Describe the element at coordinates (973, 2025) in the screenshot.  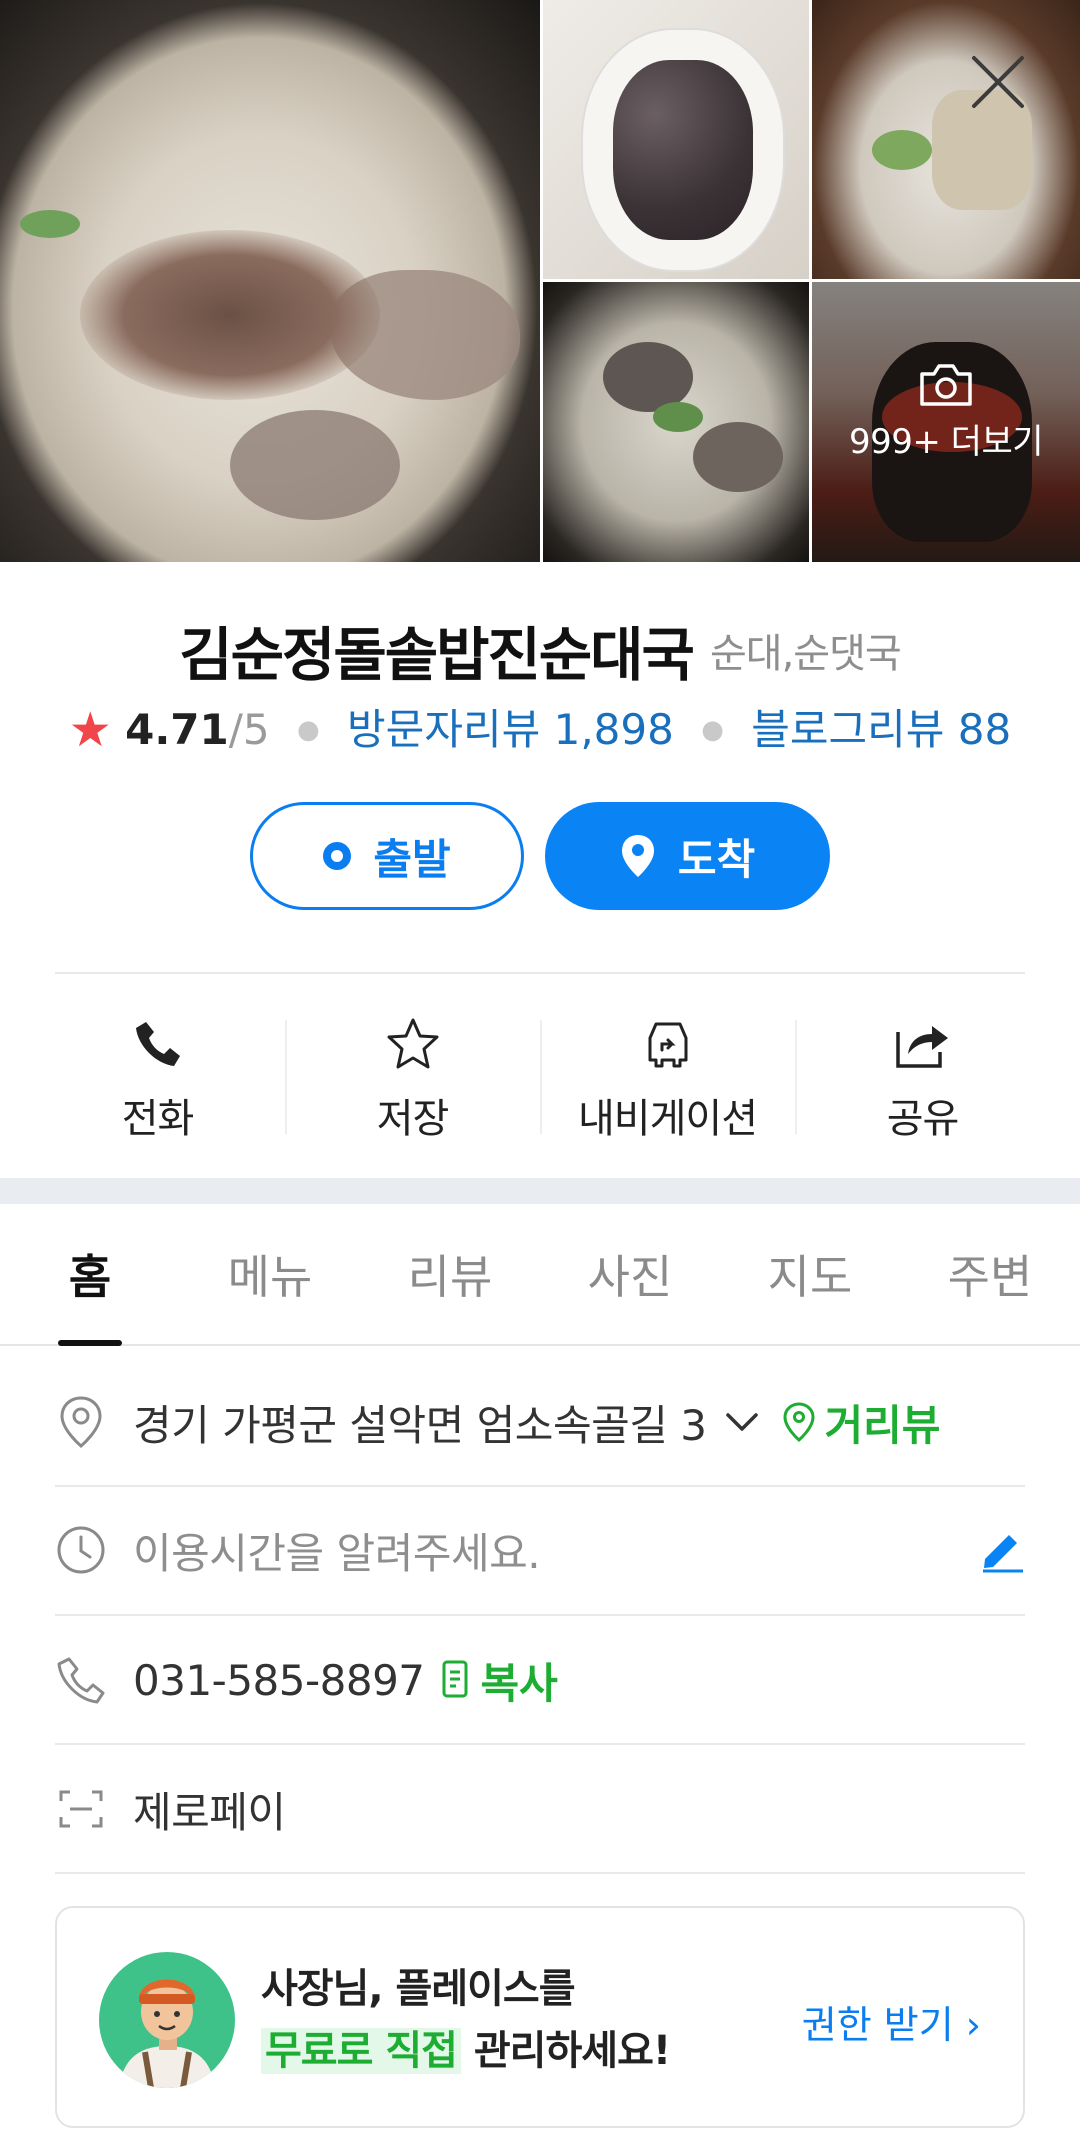
I see `chevron-right-icon: ›` at that location.